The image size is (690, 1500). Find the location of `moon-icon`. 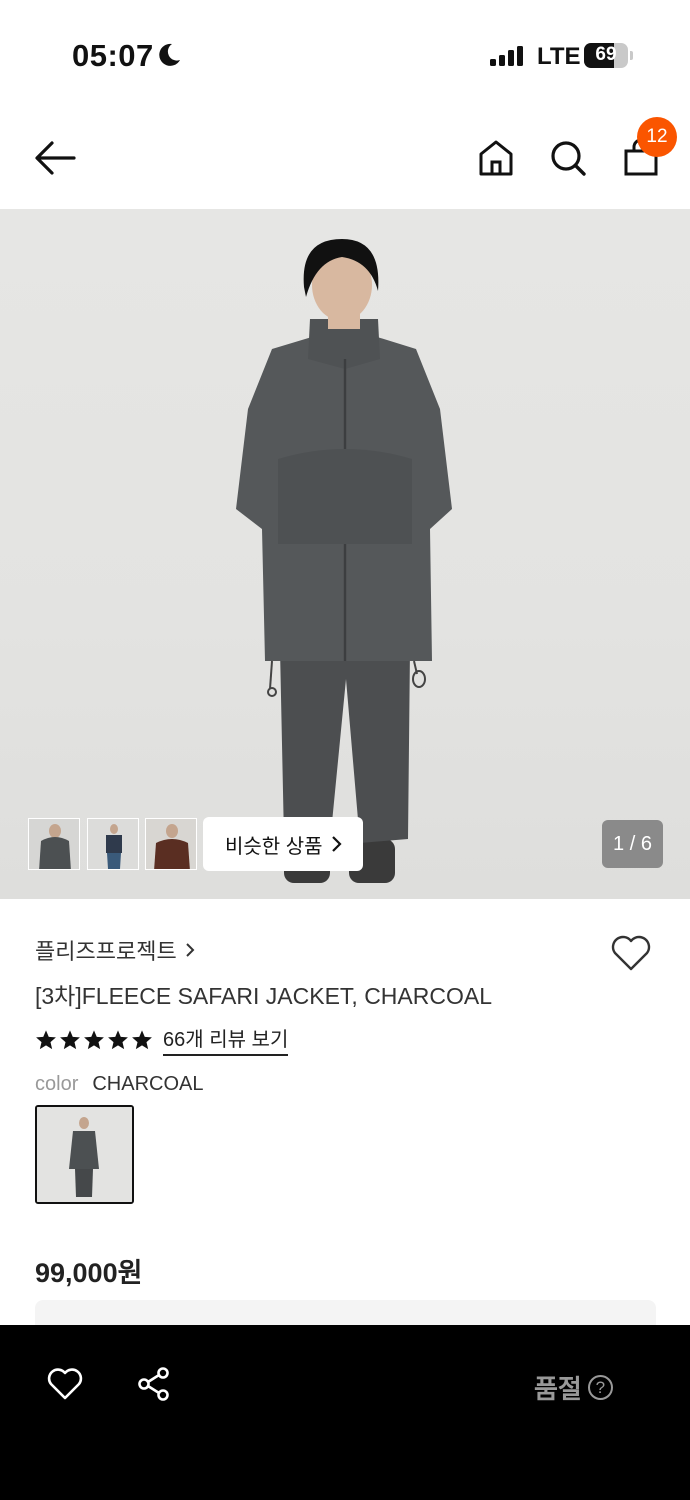

moon-icon is located at coordinates (169, 54).